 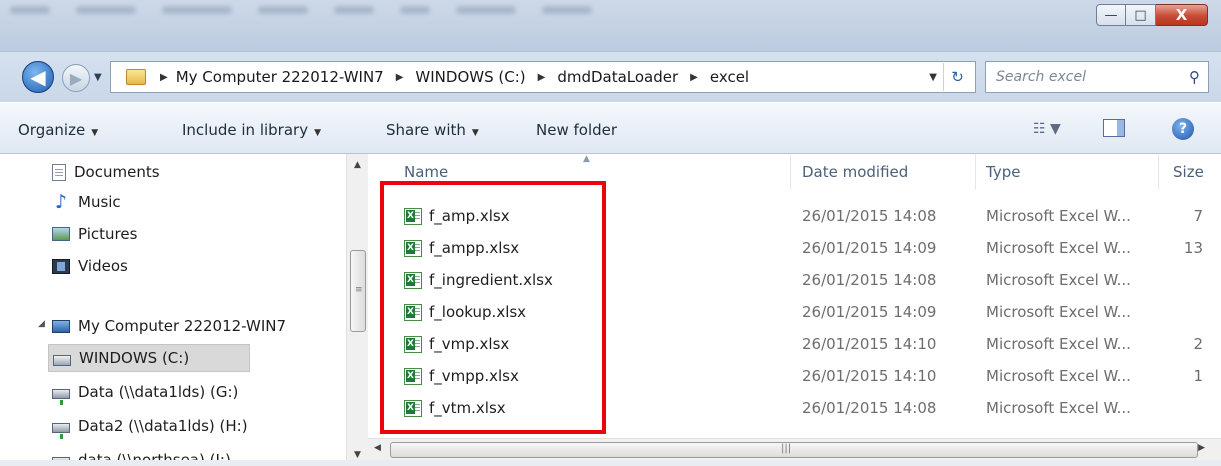 What do you see at coordinates (474, 376) in the screenshot?
I see `file-name: f_vmpp.xlsx` at bounding box center [474, 376].